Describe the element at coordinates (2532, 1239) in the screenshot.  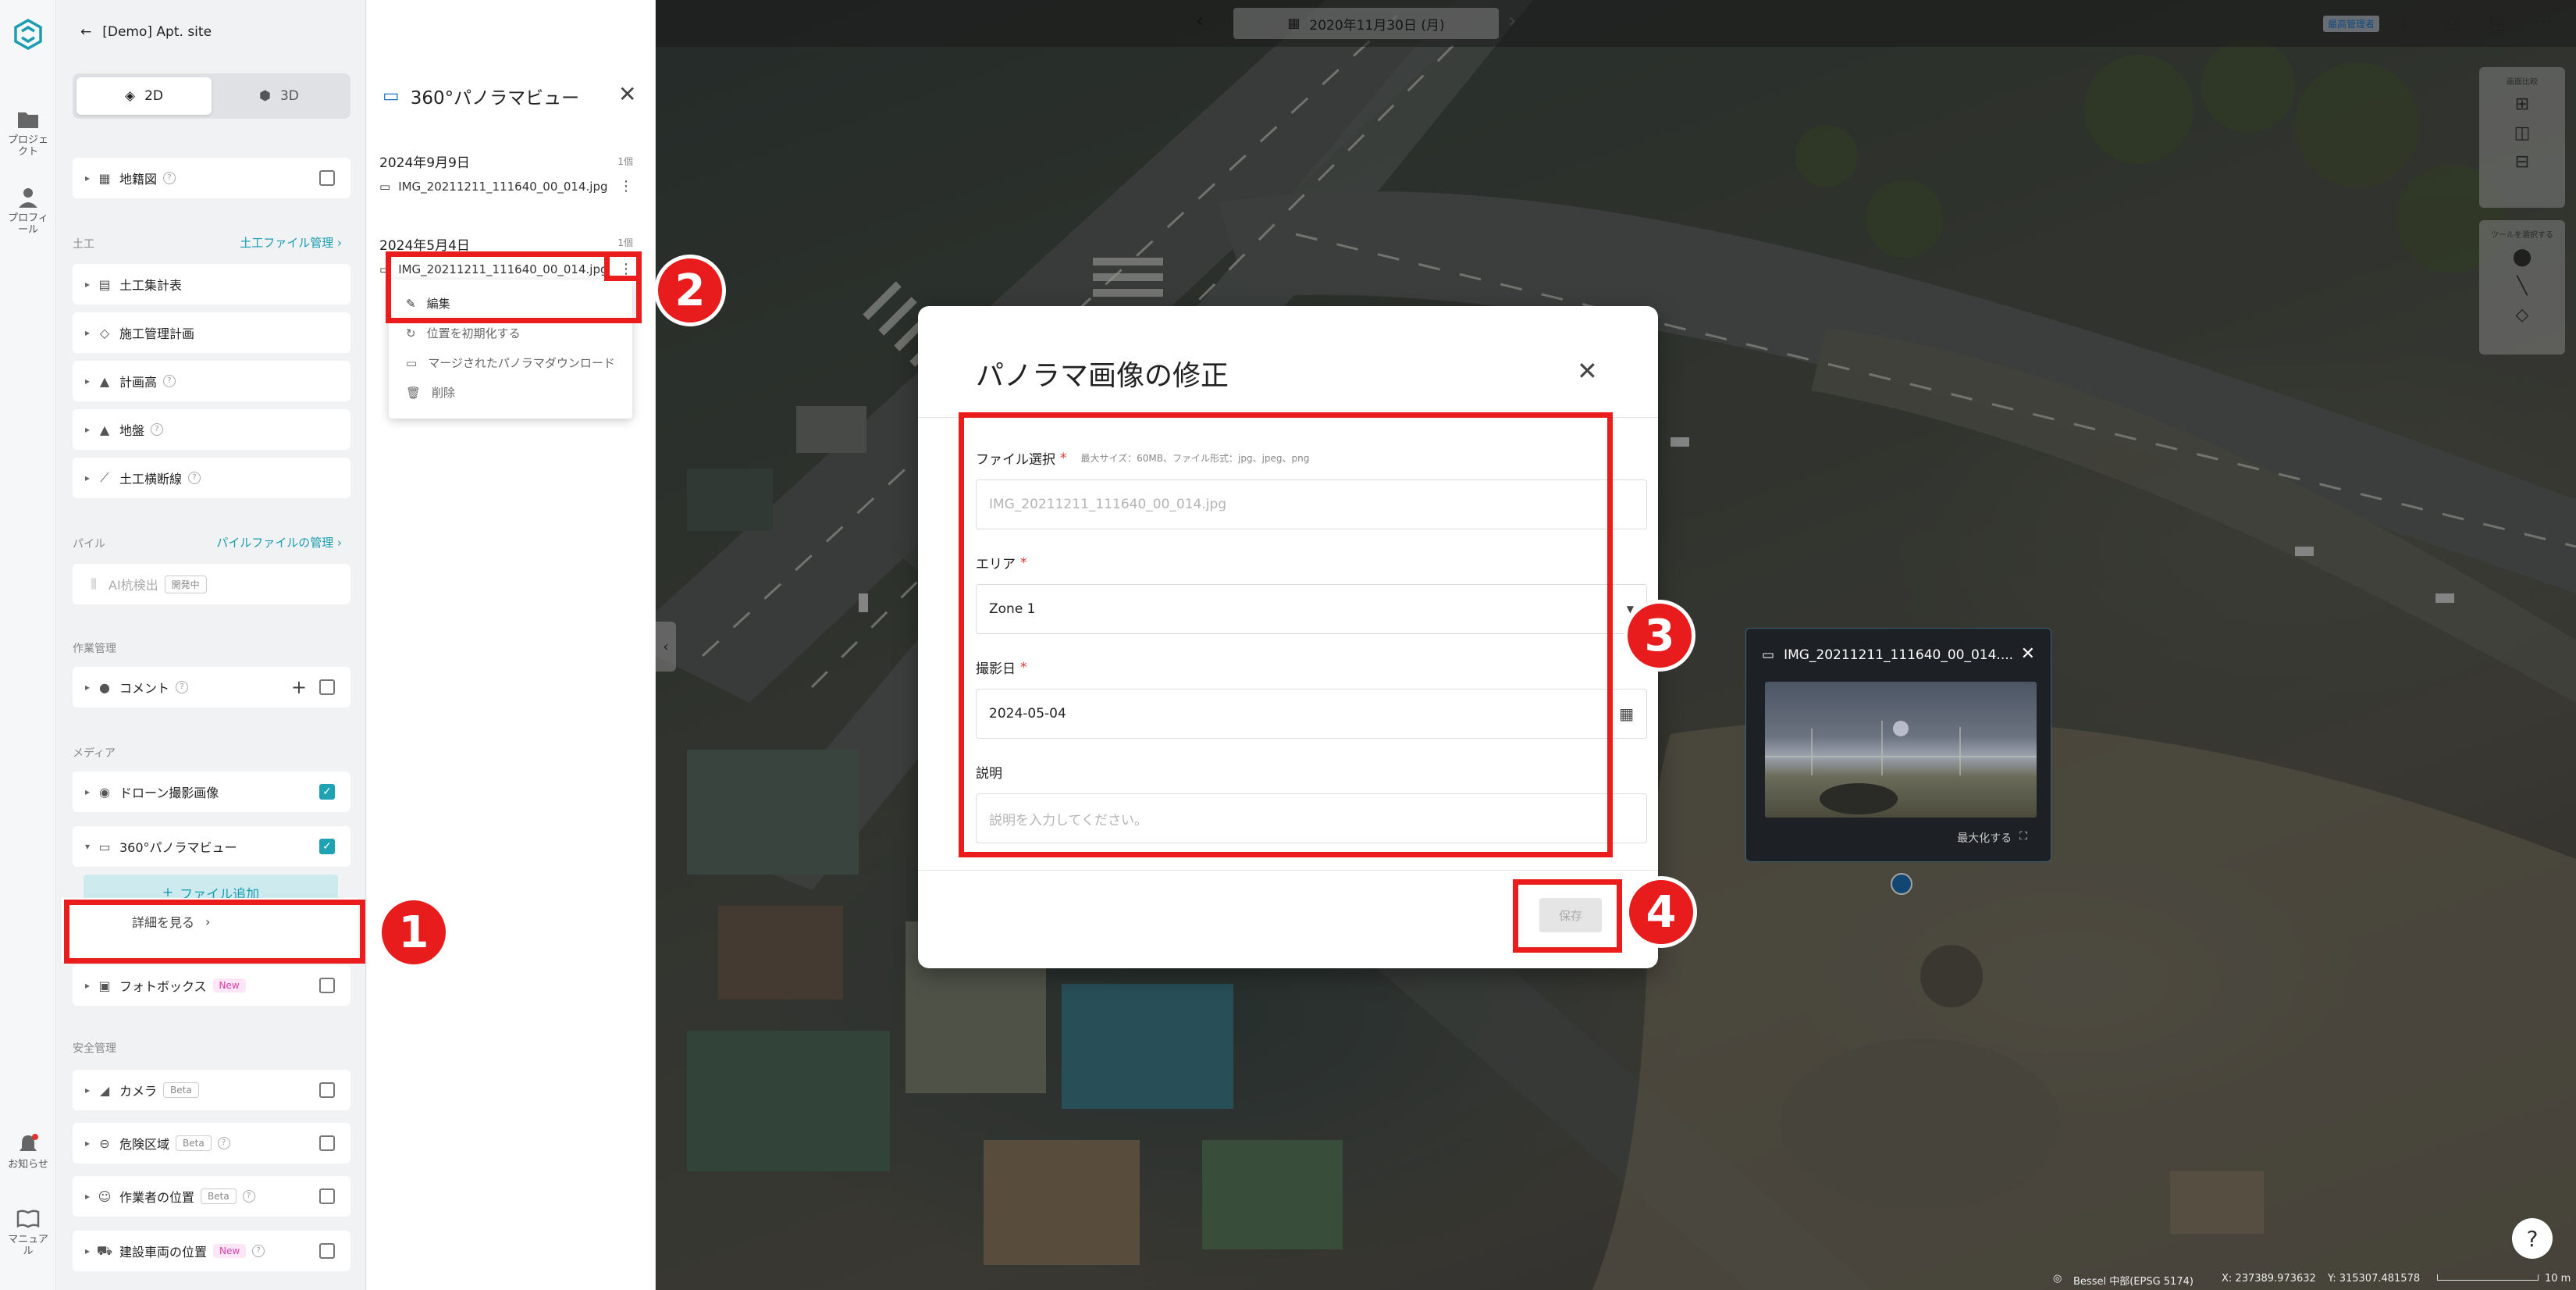
I see `help-button: ?` at that location.